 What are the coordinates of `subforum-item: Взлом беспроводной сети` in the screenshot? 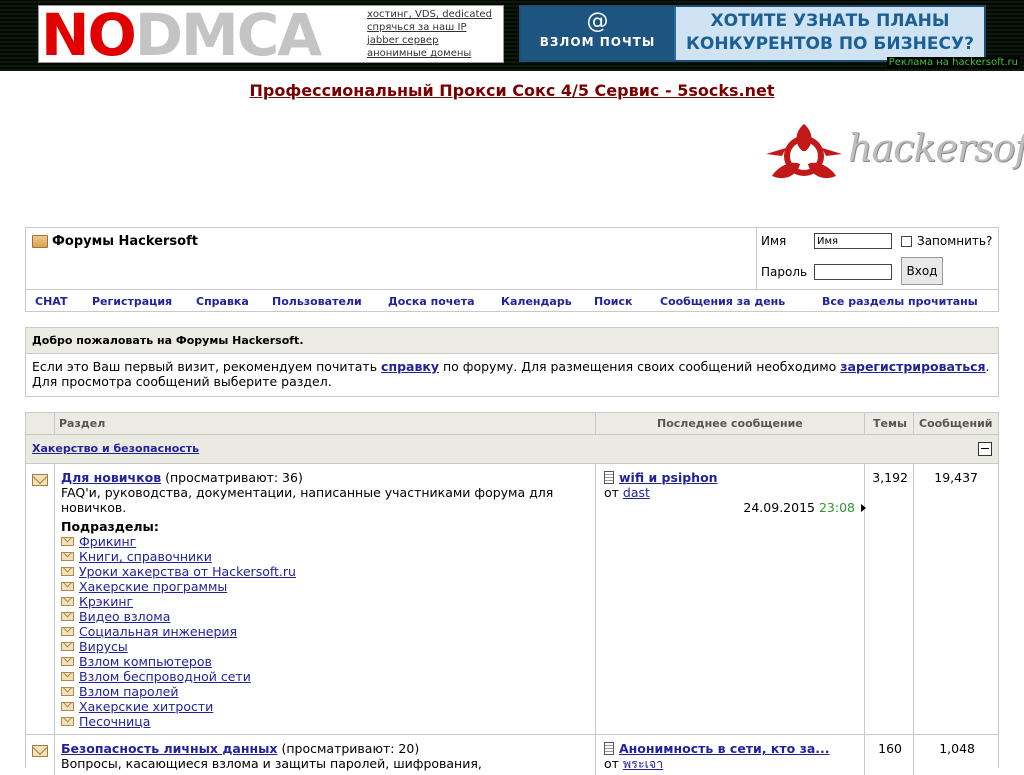 It's located at (328, 676).